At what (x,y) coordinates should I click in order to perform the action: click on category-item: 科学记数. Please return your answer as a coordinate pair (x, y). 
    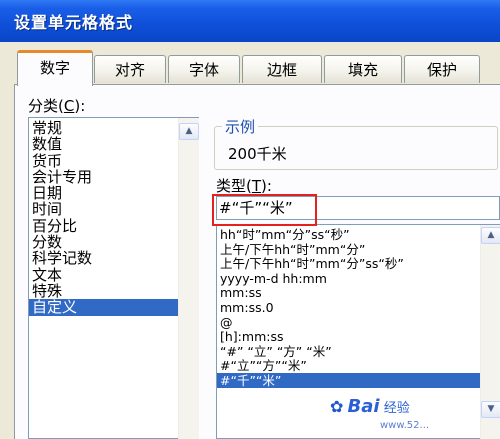
    Looking at the image, I should click on (113, 258).